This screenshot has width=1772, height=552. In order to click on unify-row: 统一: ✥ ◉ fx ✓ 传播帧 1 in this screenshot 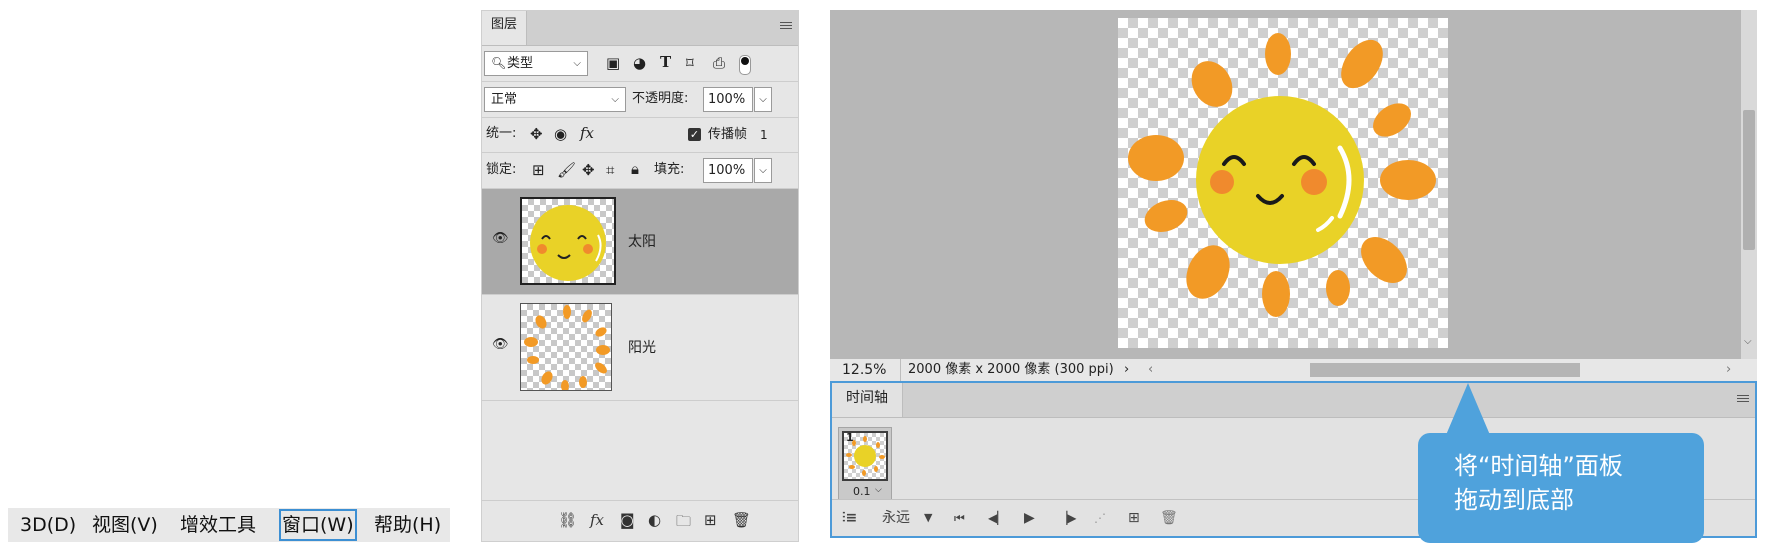, I will do `click(640, 135)`.